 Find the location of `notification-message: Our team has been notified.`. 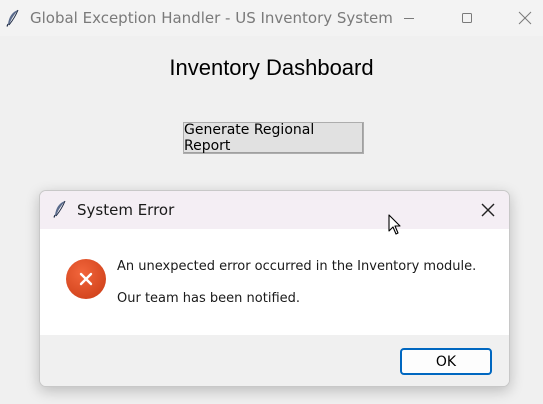

notification-message: Our team has been notified. is located at coordinates (209, 298).